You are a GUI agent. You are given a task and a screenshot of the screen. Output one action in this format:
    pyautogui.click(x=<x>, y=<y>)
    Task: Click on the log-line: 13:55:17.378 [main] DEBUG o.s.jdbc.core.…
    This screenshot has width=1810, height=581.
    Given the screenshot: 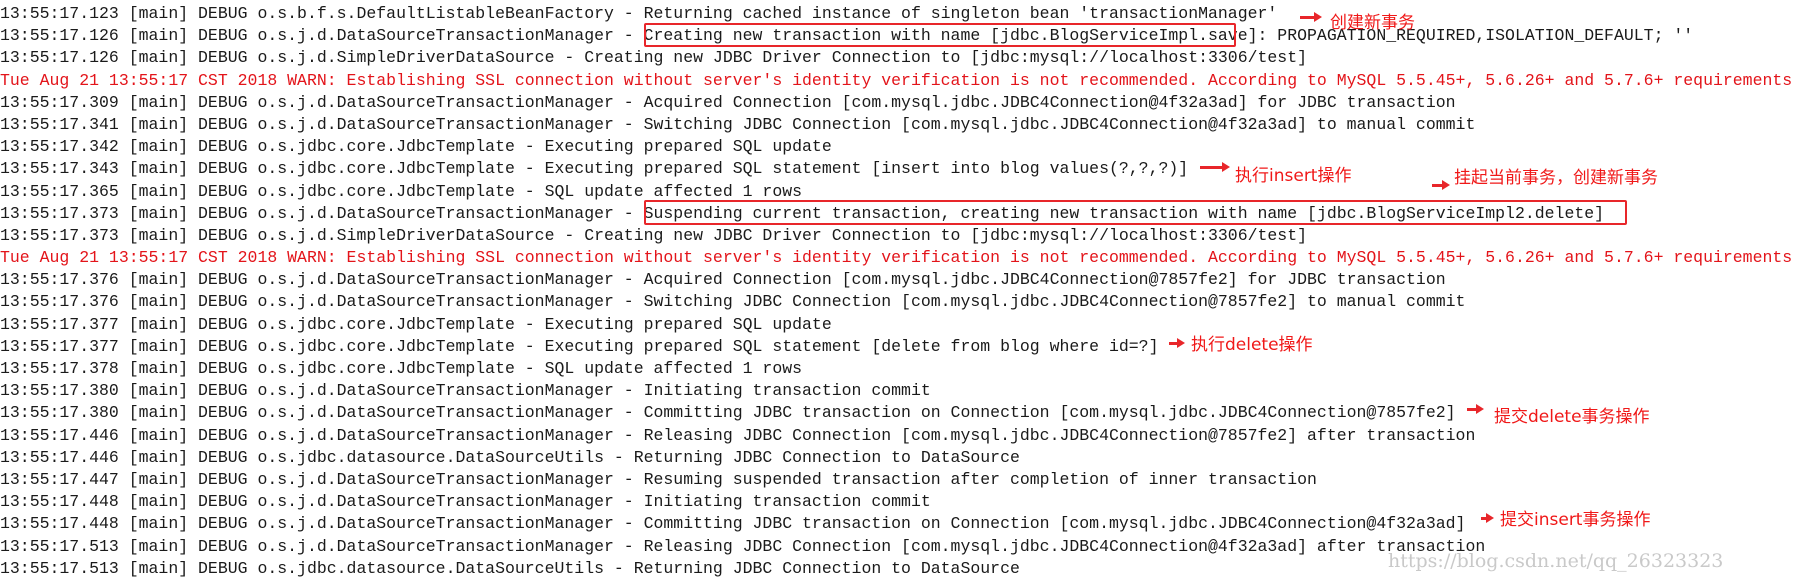 What is the action you would take?
    pyautogui.click(x=401, y=368)
    